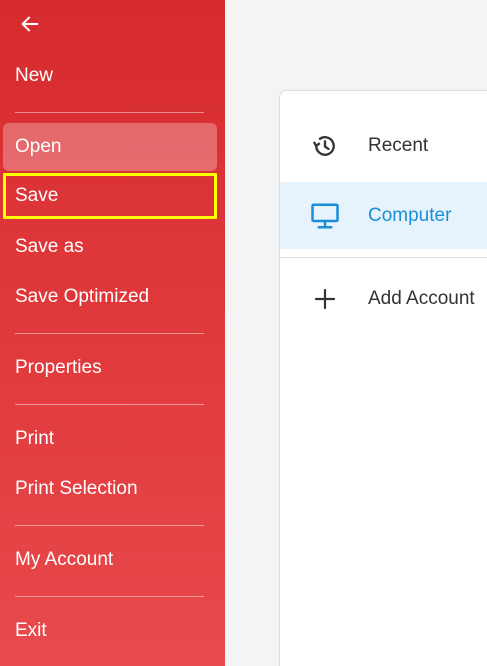 This screenshot has height=666, width=487. Describe the element at coordinates (110, 439) in the screenshot. I see `menu-item-print: Print` at that location.